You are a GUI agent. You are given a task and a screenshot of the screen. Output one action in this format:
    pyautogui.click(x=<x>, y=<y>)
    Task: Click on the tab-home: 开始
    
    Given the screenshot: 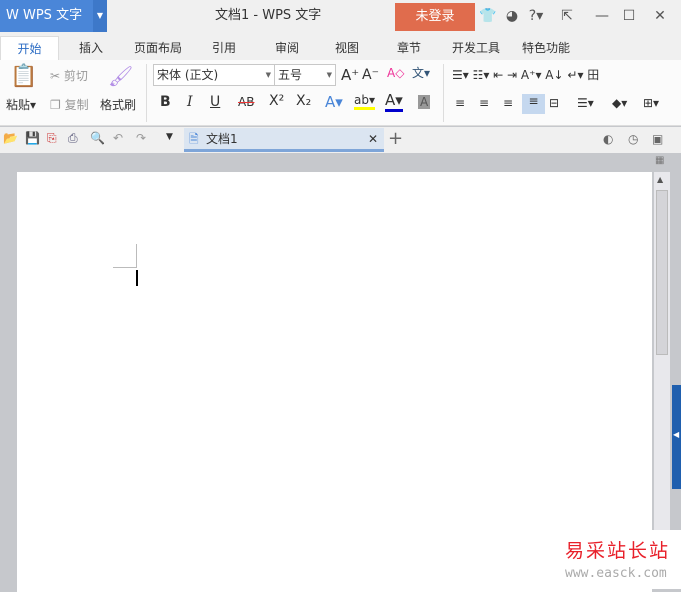 What is the action you would take?
    pyautogui.click(x=29, y=48)
    